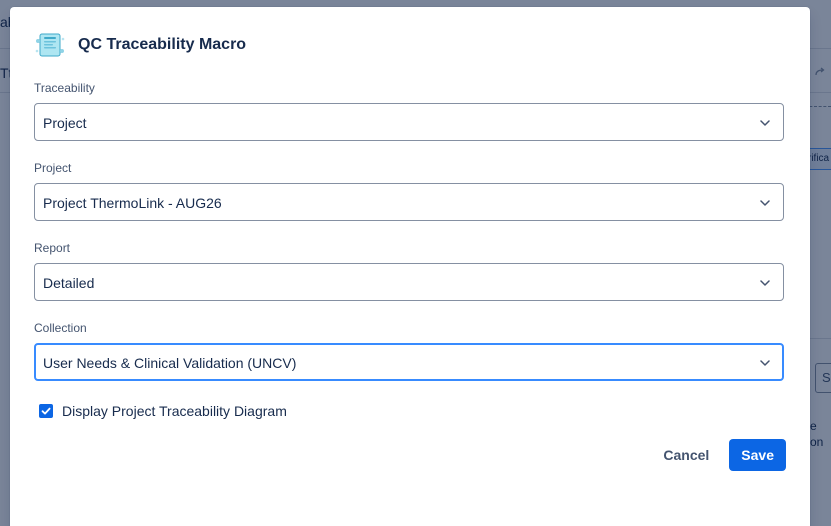  What do you see at coordinates (686, 455) in the screenshot?
I see `cancel-button: Cancel` at bounding box center [686, 455].